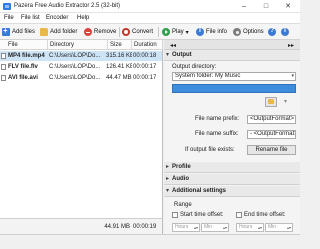  I want to click on suffix-input: - <OutputFormat>, so click(271, 134).